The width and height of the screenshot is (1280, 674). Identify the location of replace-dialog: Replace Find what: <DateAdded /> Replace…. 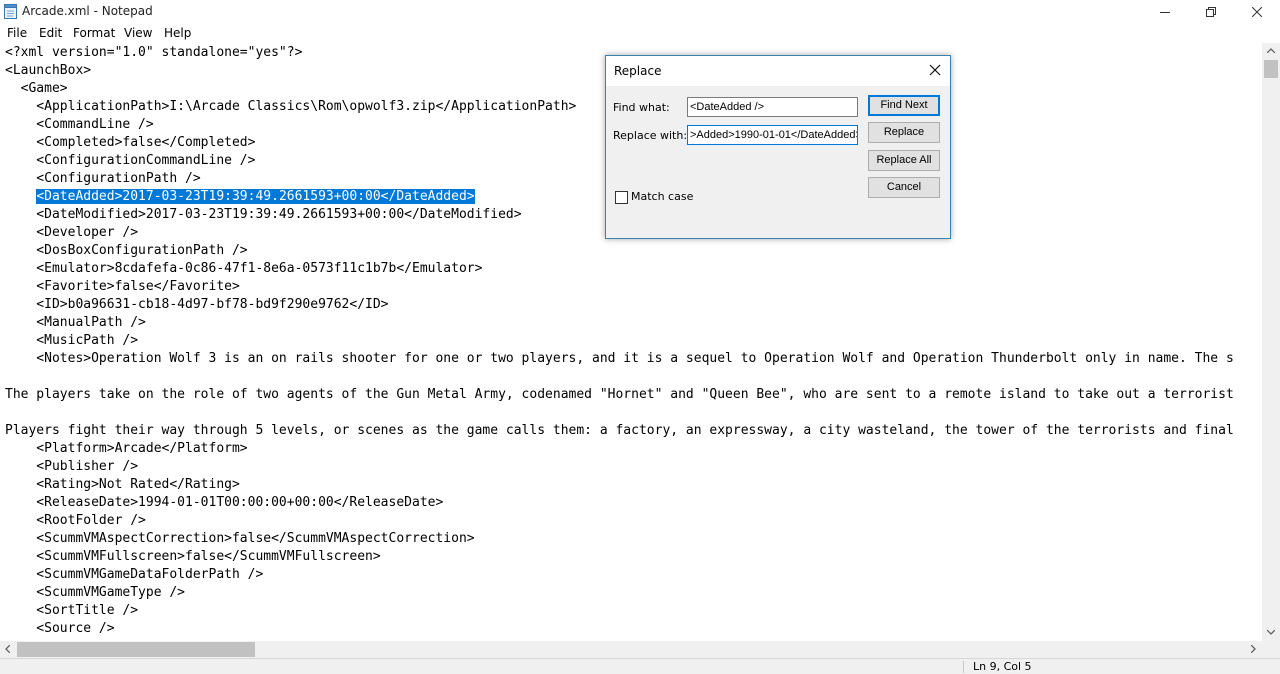
(778, 147).